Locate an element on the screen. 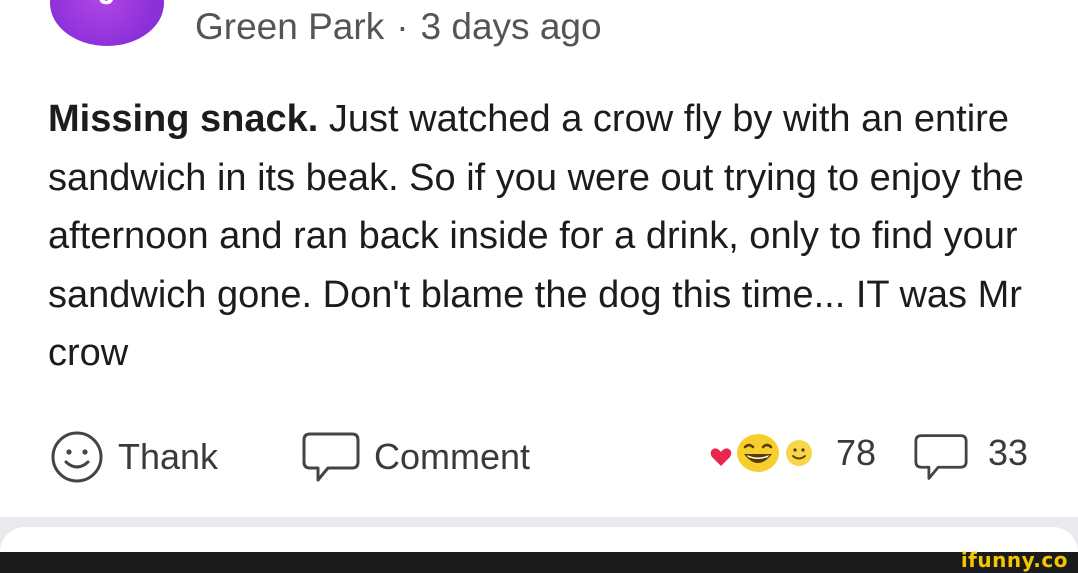 The image size is (1078, 573). smiley-icon is located at coordinates (77, 457).